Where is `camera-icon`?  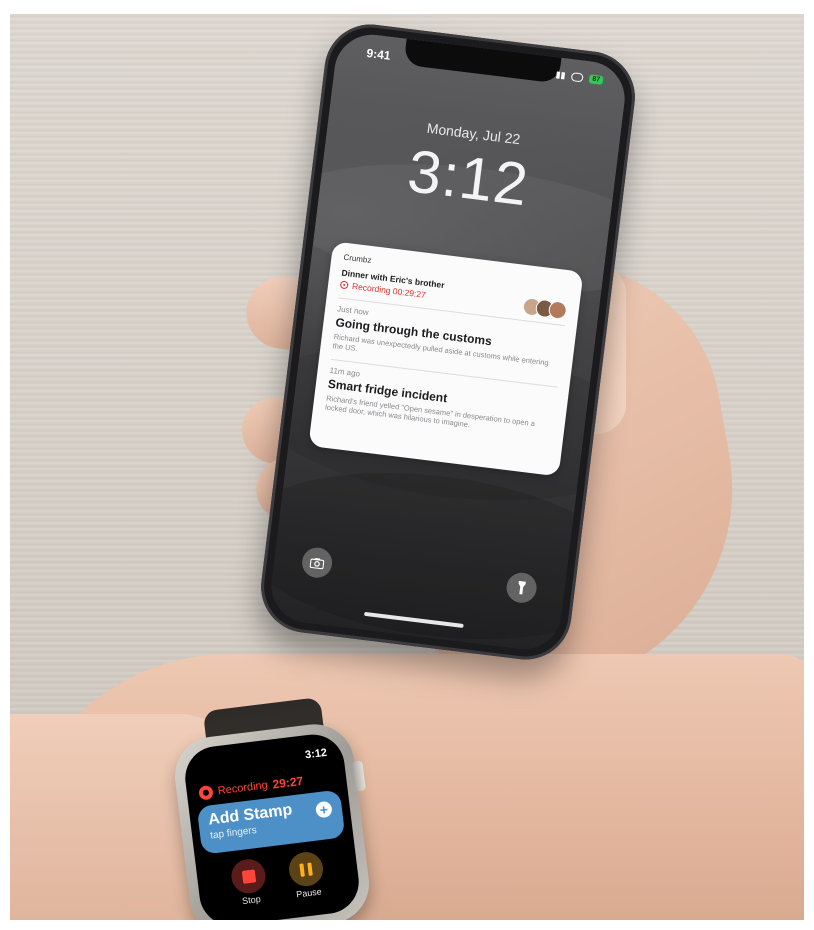
camera-icon is located at coordinates (317, 563).